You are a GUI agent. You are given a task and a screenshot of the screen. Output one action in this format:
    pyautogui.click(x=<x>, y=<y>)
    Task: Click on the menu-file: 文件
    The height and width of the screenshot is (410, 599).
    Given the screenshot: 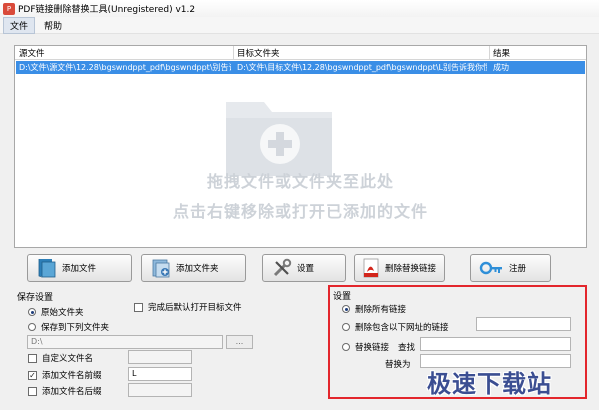 What is the action you would take?
    pyautogui.click(x=19, y=25)
    